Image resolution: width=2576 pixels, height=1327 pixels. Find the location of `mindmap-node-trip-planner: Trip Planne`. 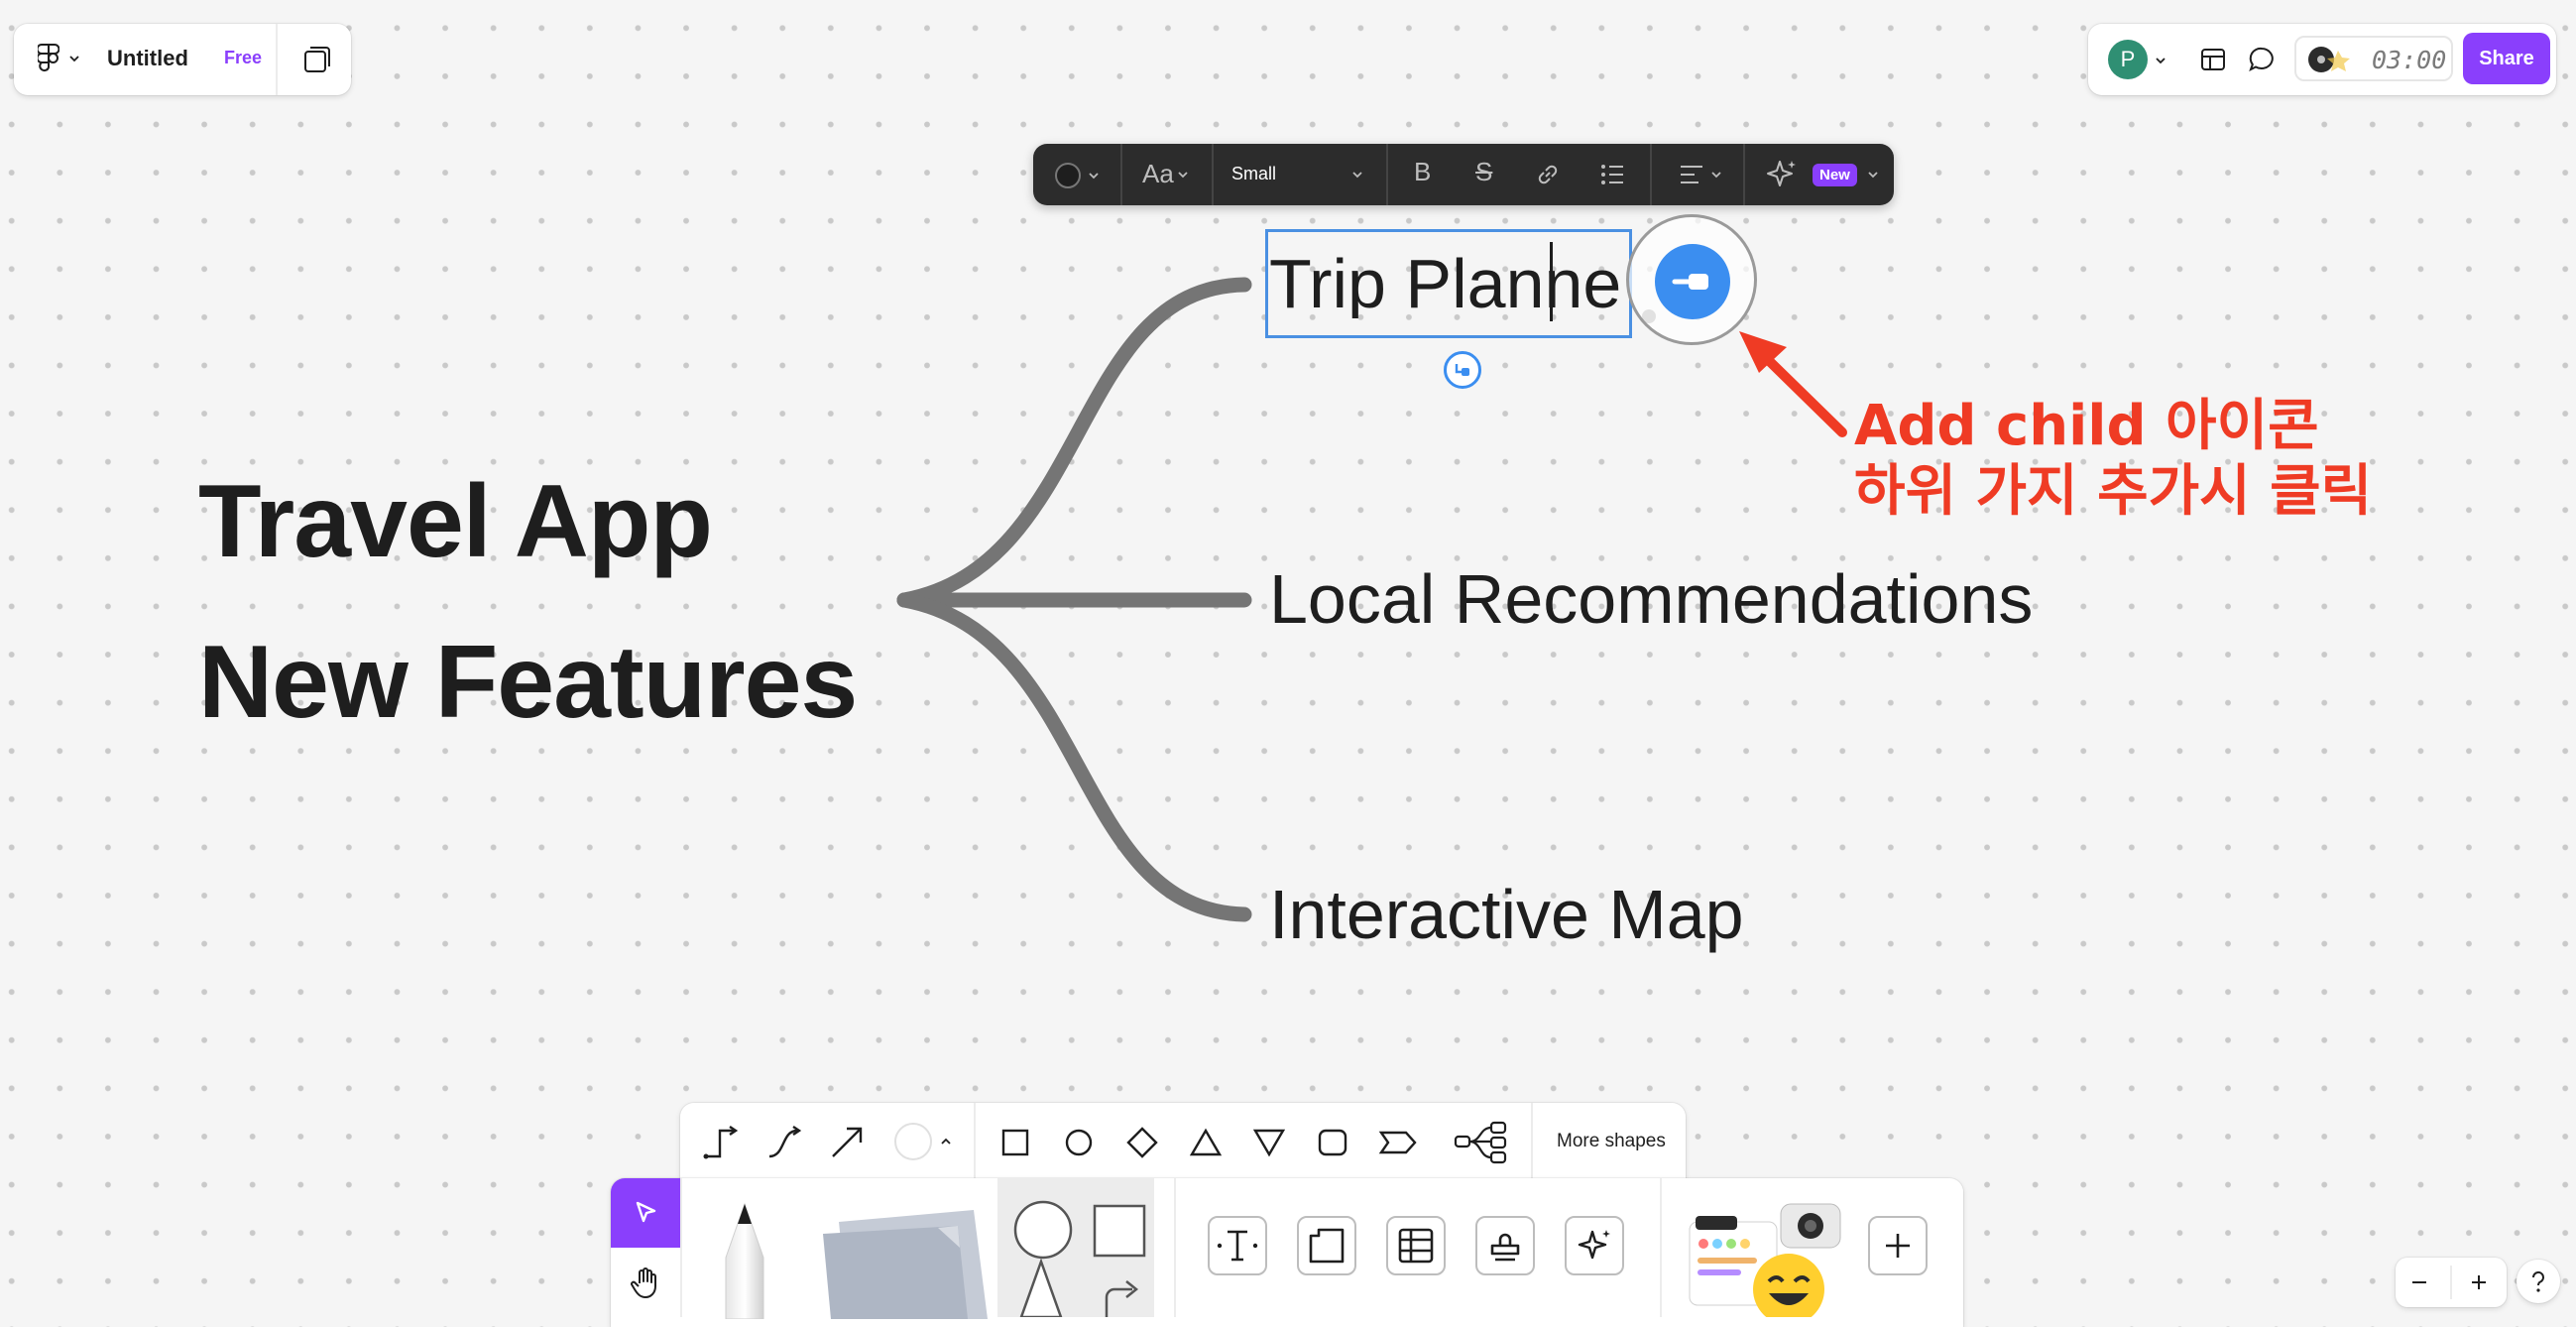

mindmap-node-trip-planner: Trip Planne is located at coordinates (1447, 284).